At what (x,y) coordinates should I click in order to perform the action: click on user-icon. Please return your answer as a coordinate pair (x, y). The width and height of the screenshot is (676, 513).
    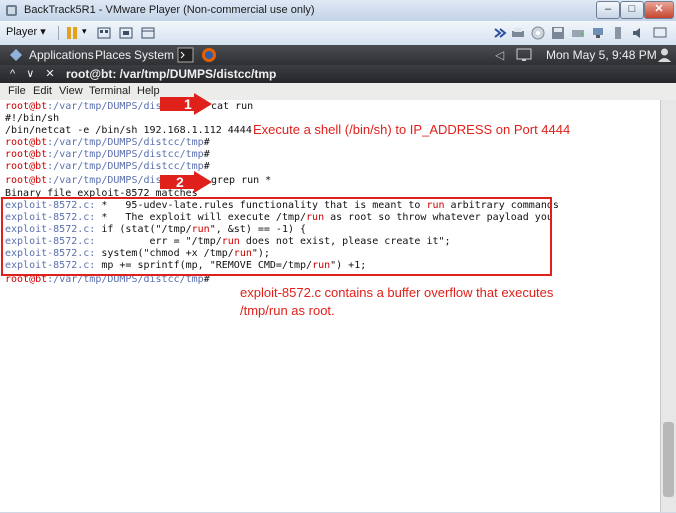
    Looking at the image, I should click on (664, 55).